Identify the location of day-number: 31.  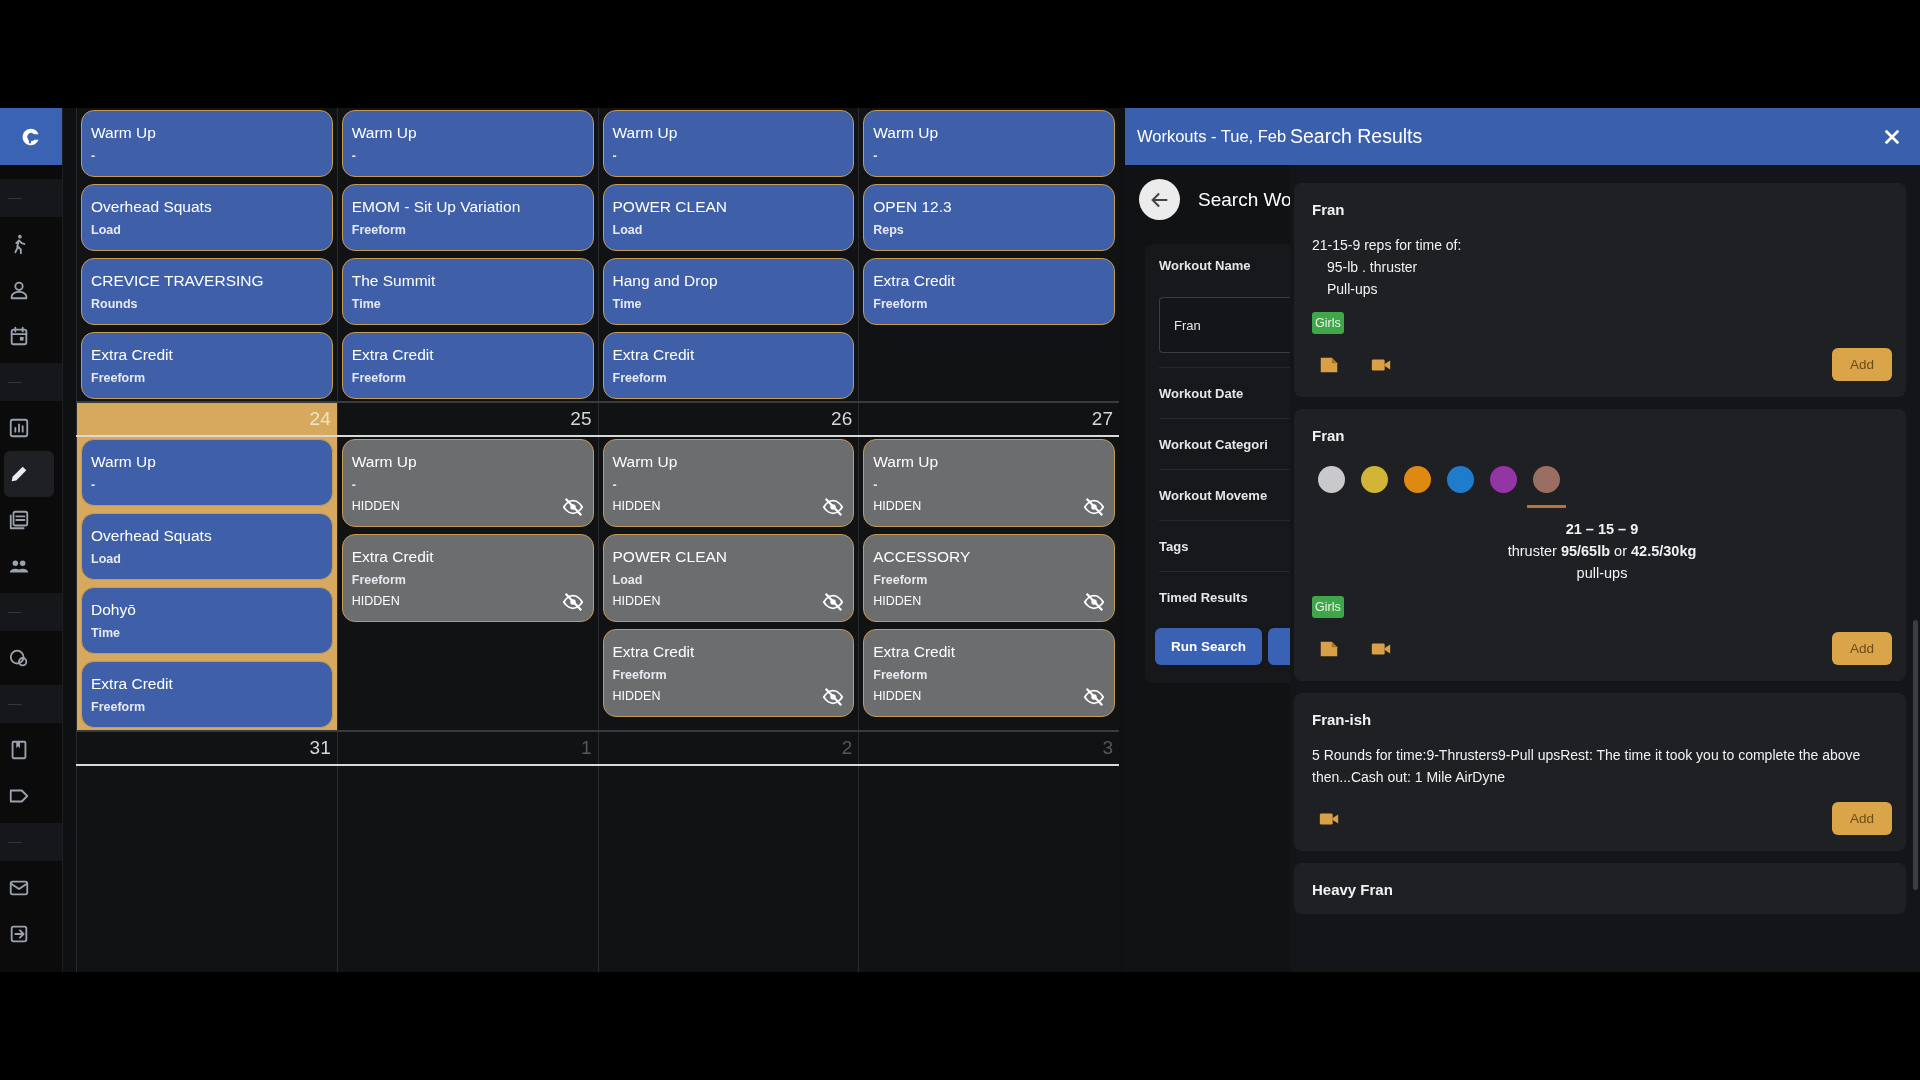
(320, 748).